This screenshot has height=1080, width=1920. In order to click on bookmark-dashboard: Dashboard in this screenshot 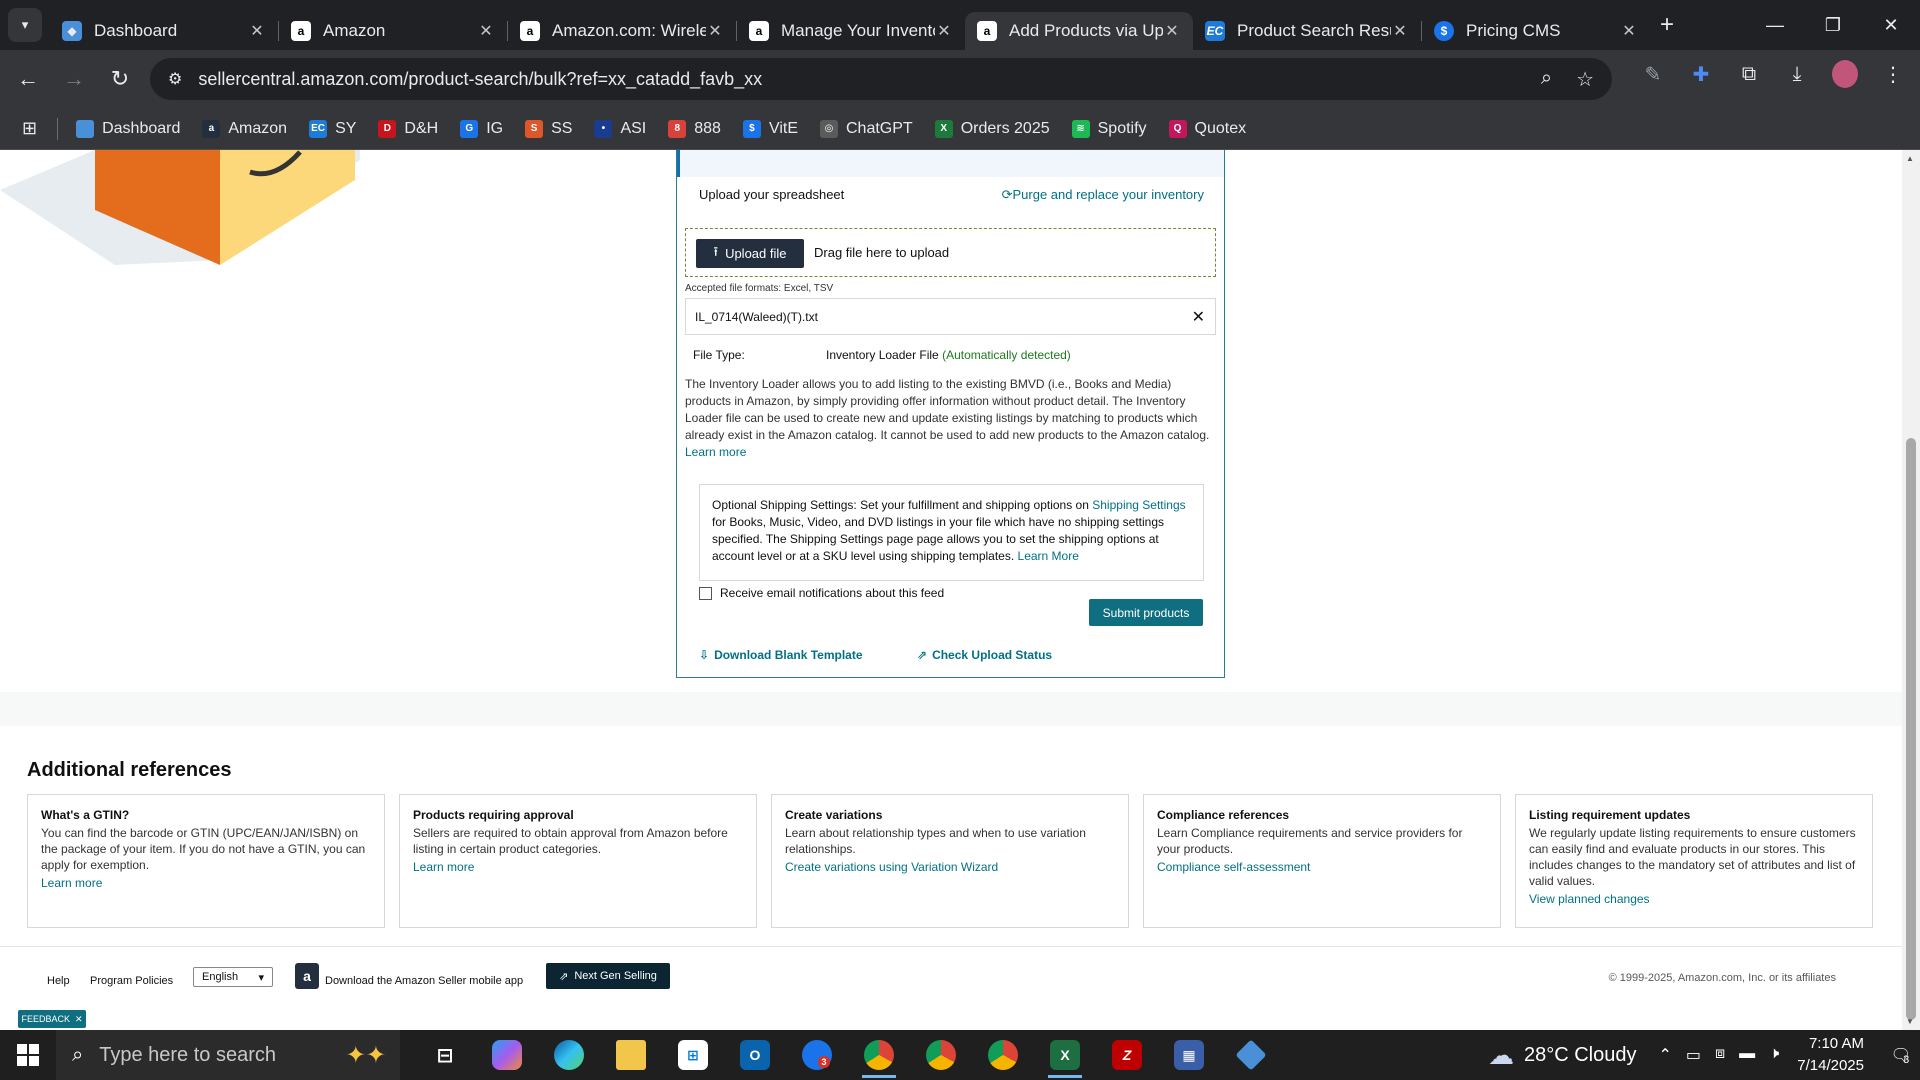, I will do `click(128, 128)`.